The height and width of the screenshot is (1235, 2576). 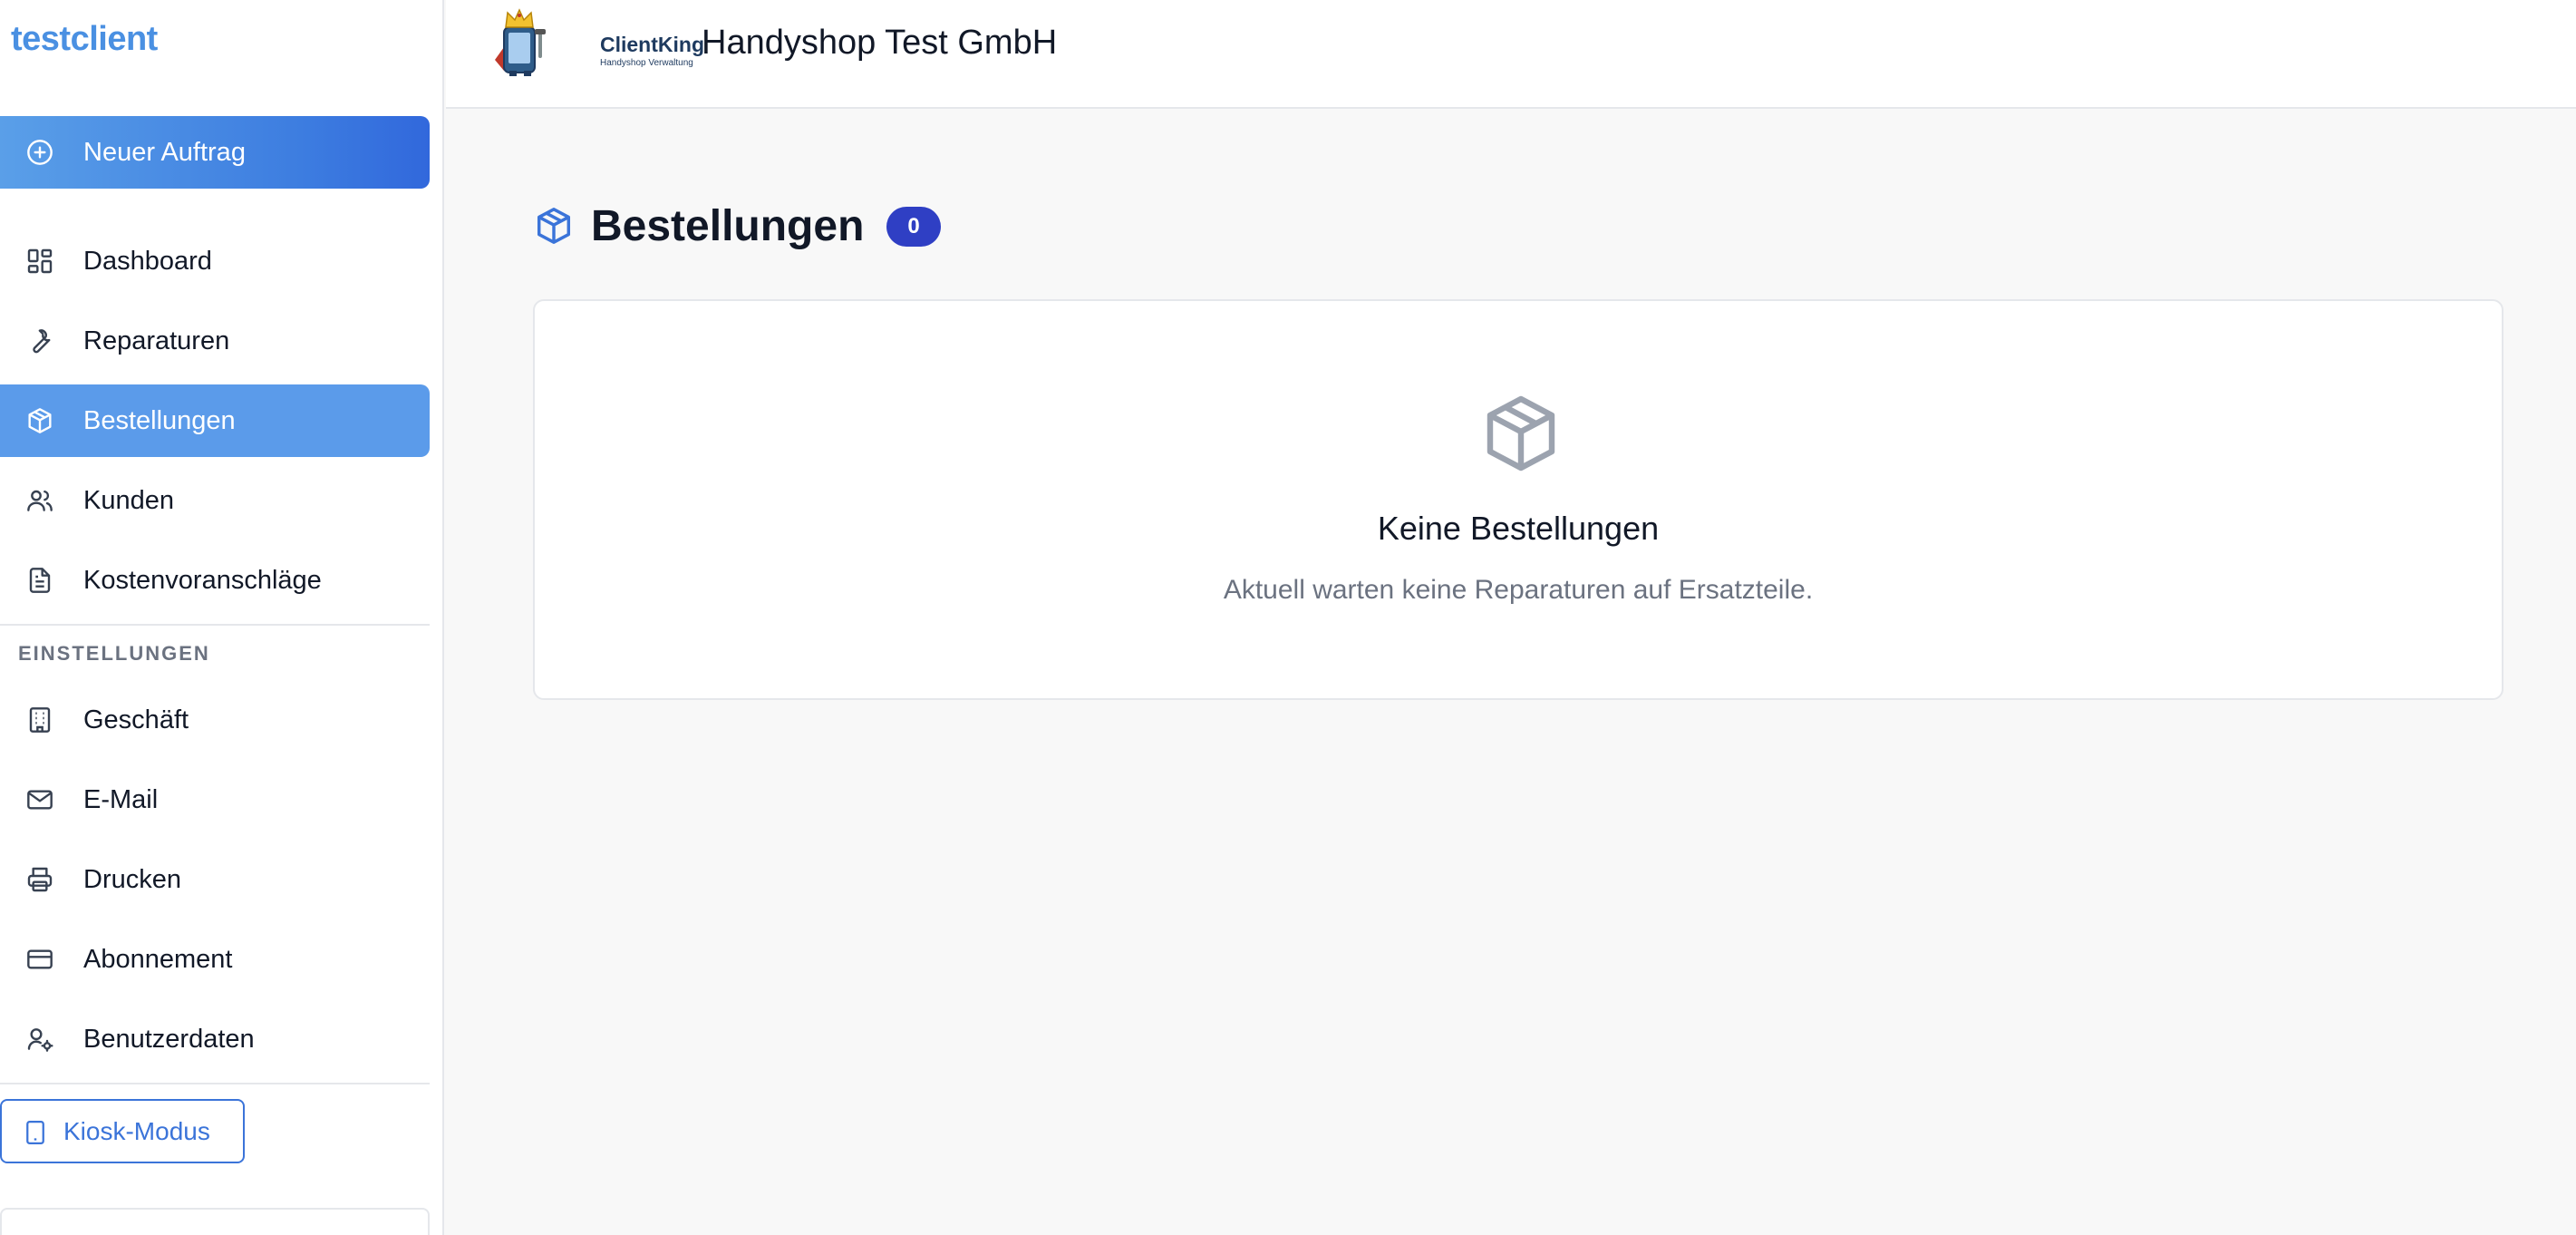 What do you see at coordinates (215, 261) in the screenshot?
I see `sidebar-item-dashboard: Dashboard` at bounding box center [215, 261].